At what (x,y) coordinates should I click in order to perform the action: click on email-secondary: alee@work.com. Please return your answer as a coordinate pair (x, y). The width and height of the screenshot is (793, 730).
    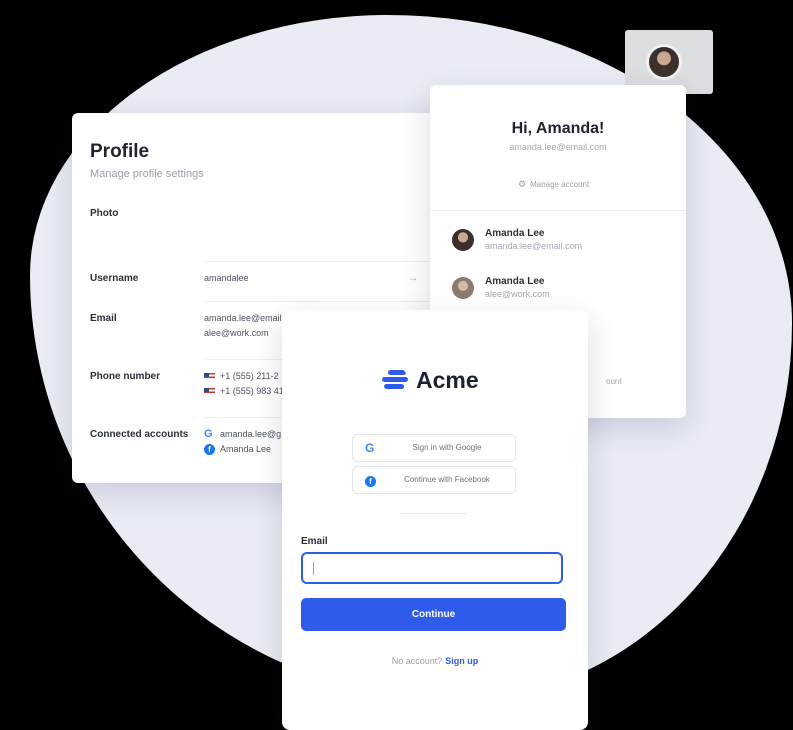
    Looking at the image, I should click on (236, 333).